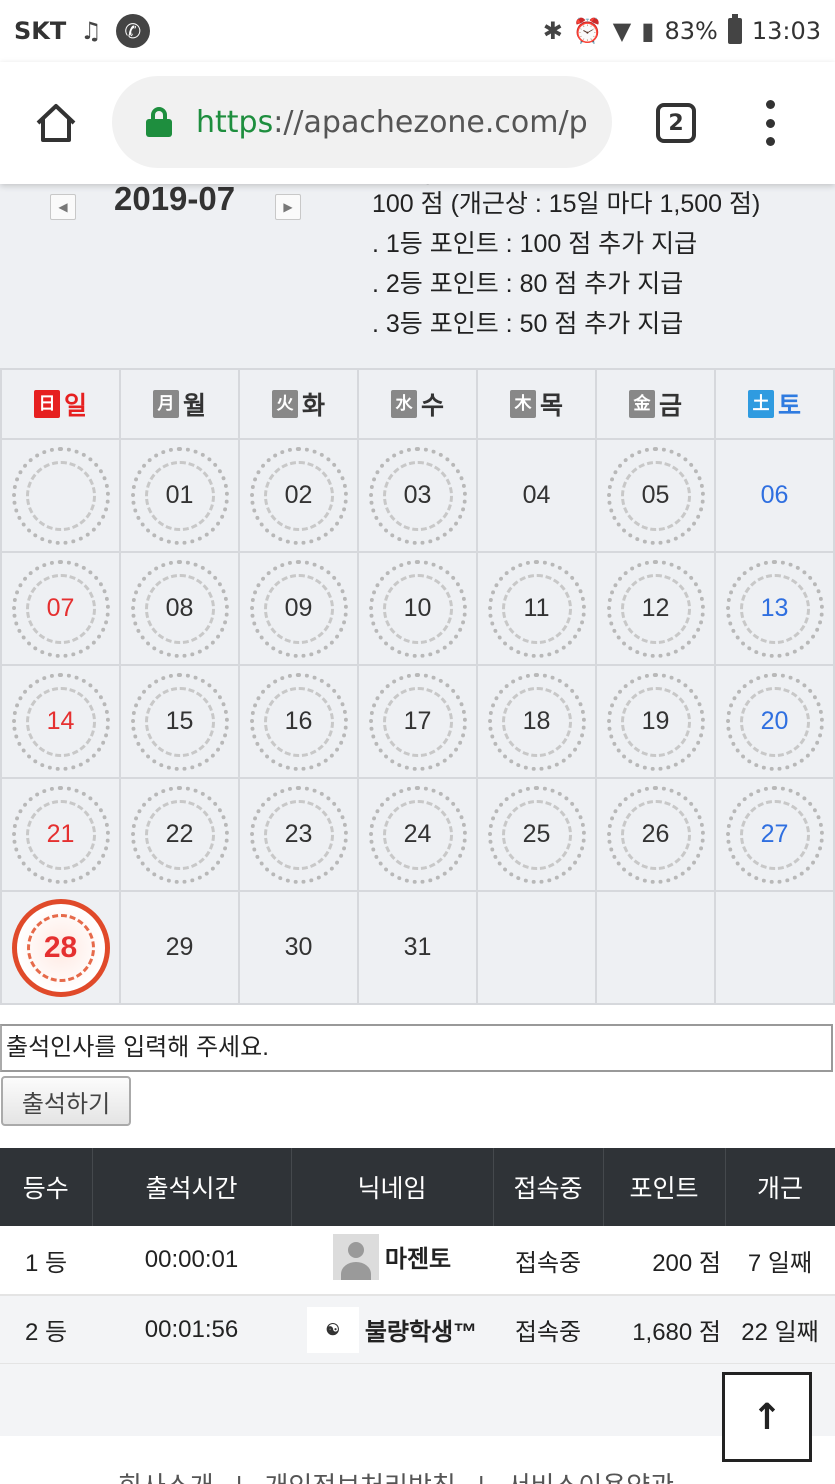  Describe the element at coordinates (590, 1477) in the screenshot. I see `footer-link: 서비스이용약관` at that location.